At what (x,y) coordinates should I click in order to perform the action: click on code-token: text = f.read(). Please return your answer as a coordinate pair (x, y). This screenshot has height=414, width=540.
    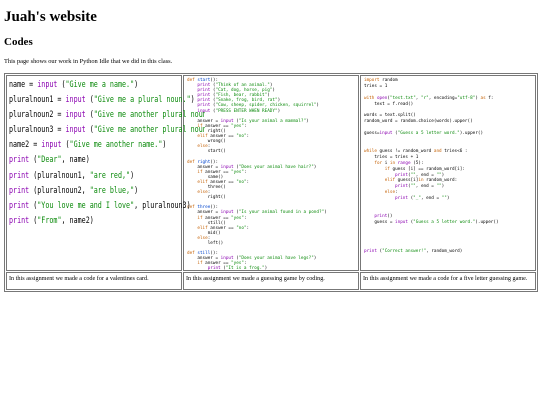
    Looking at the image, I should click on (389, 104).